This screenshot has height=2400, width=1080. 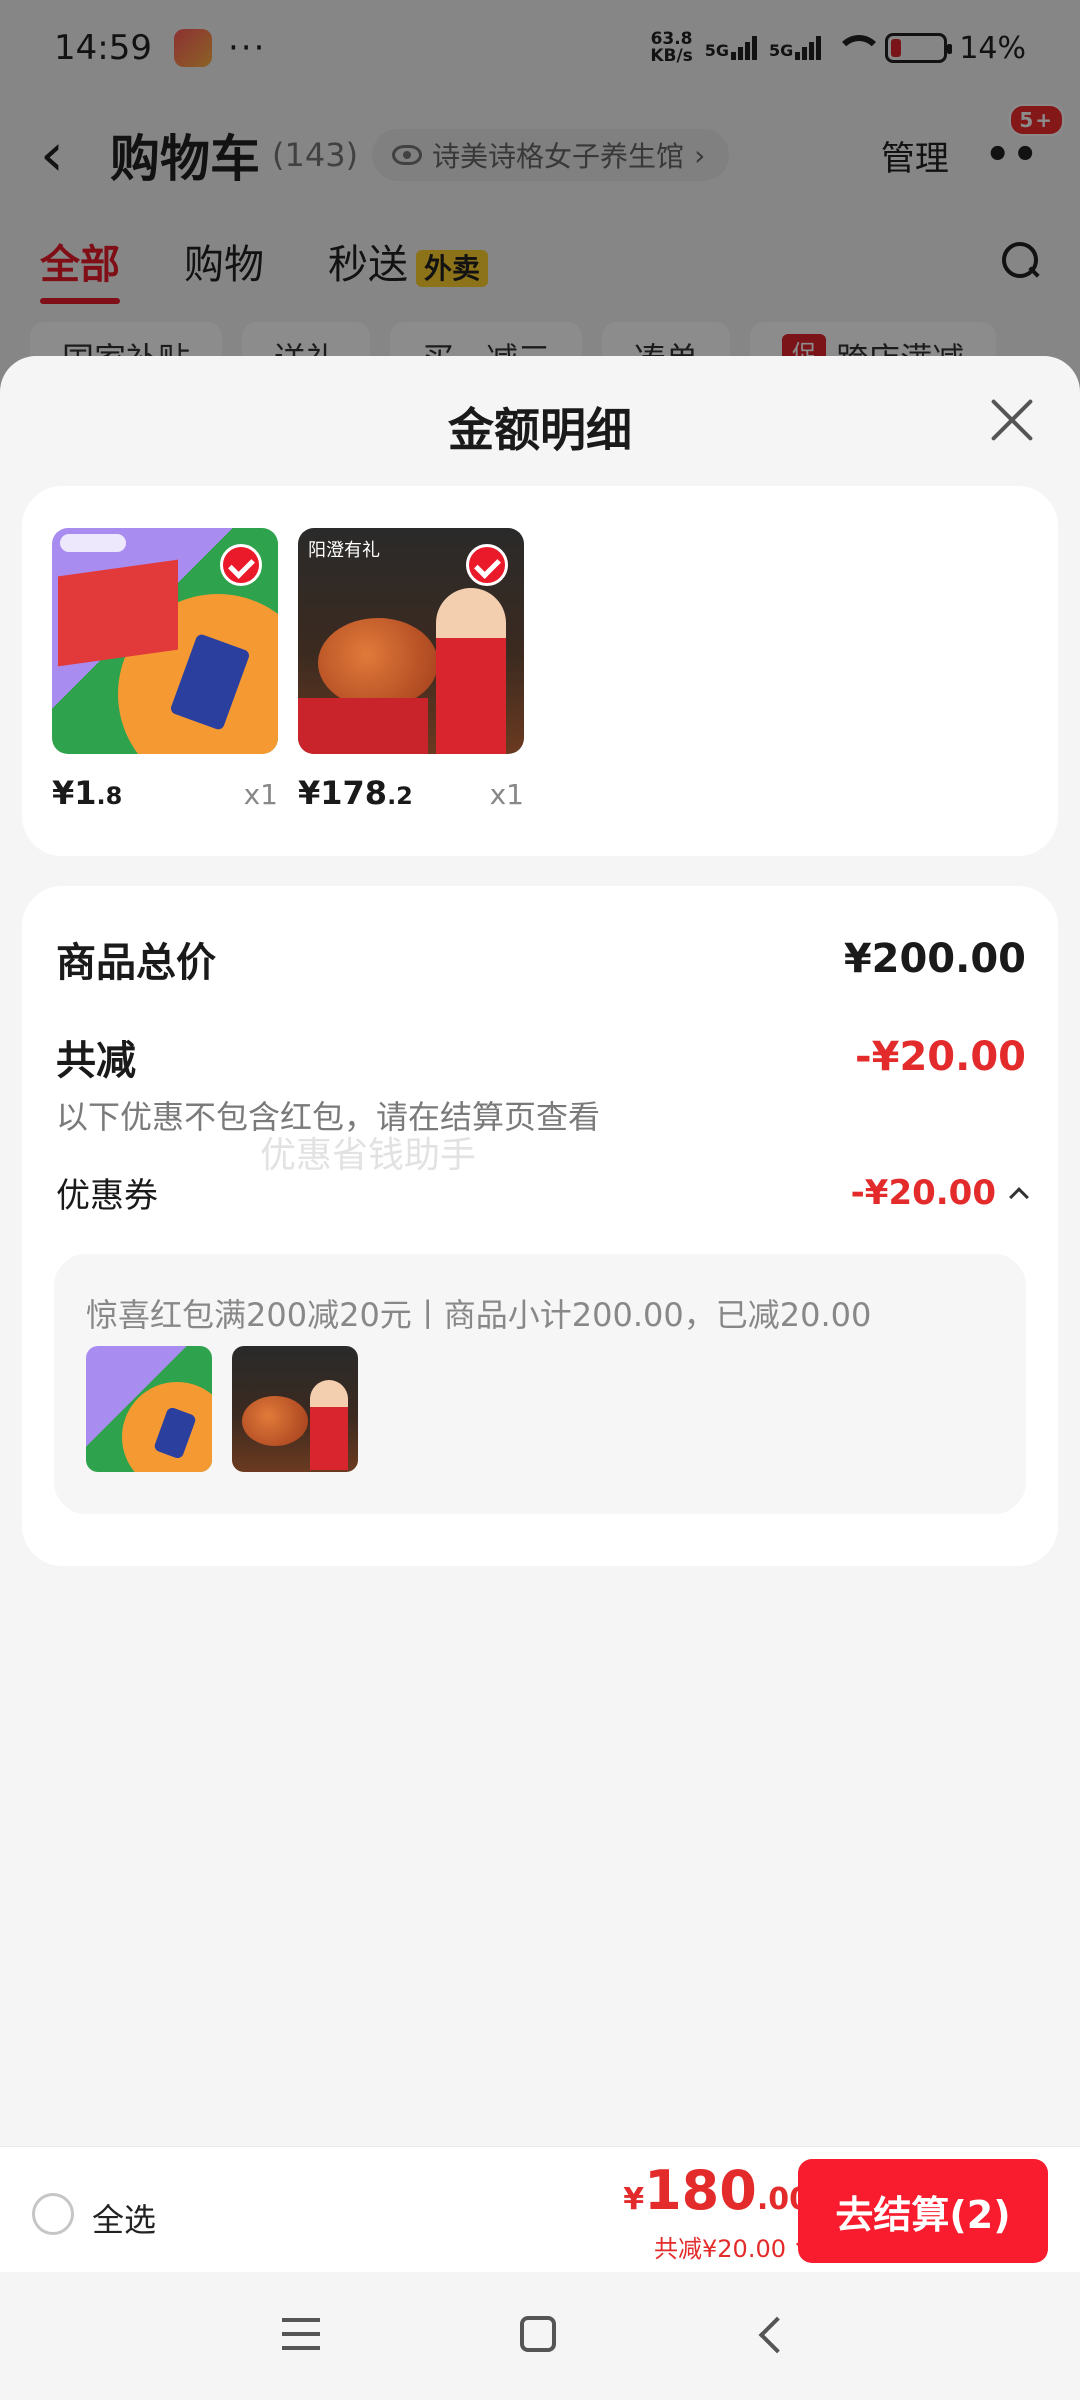 I want to click on coupon-label: 优惠券, so click(x=107, y=1196).